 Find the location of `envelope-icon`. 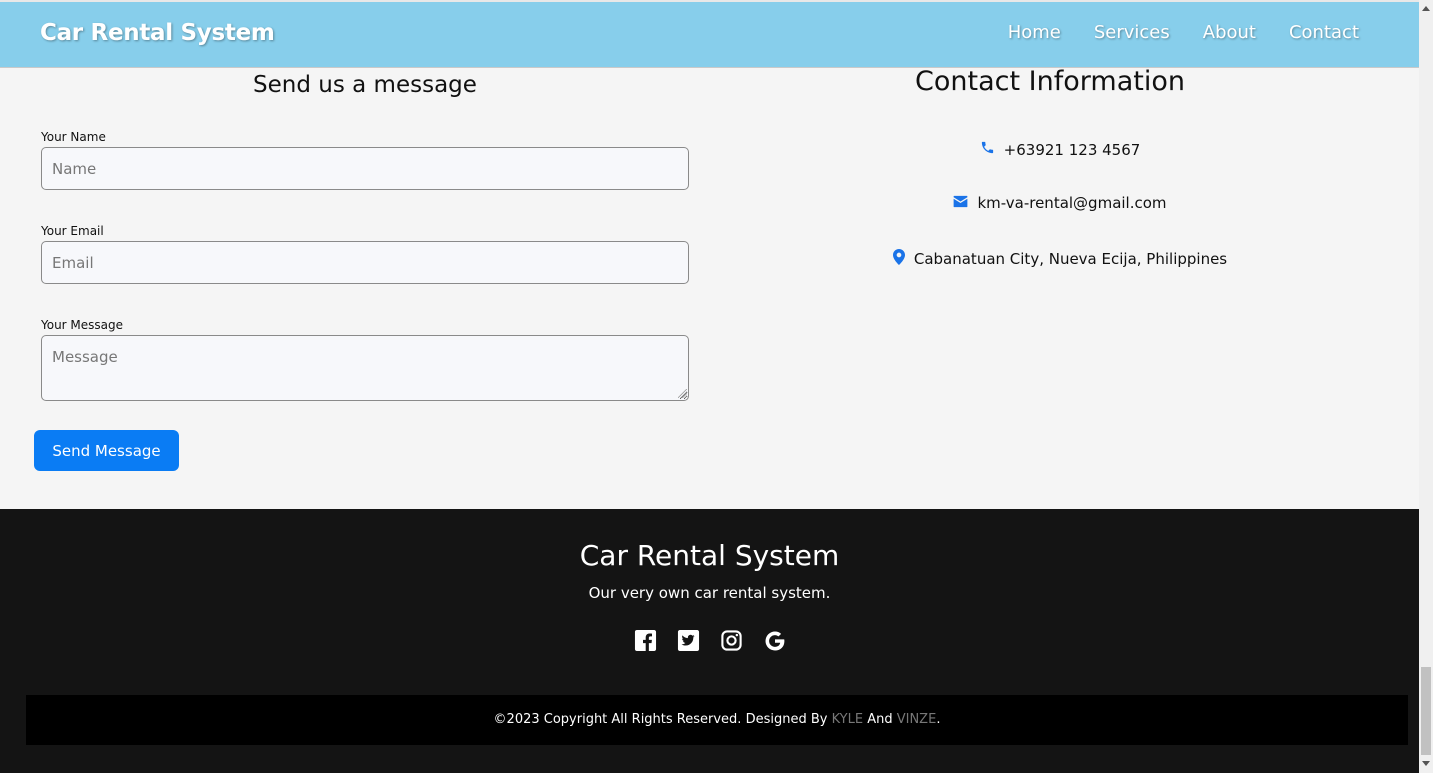

envelope-icon is located at coordinates (960, 203).